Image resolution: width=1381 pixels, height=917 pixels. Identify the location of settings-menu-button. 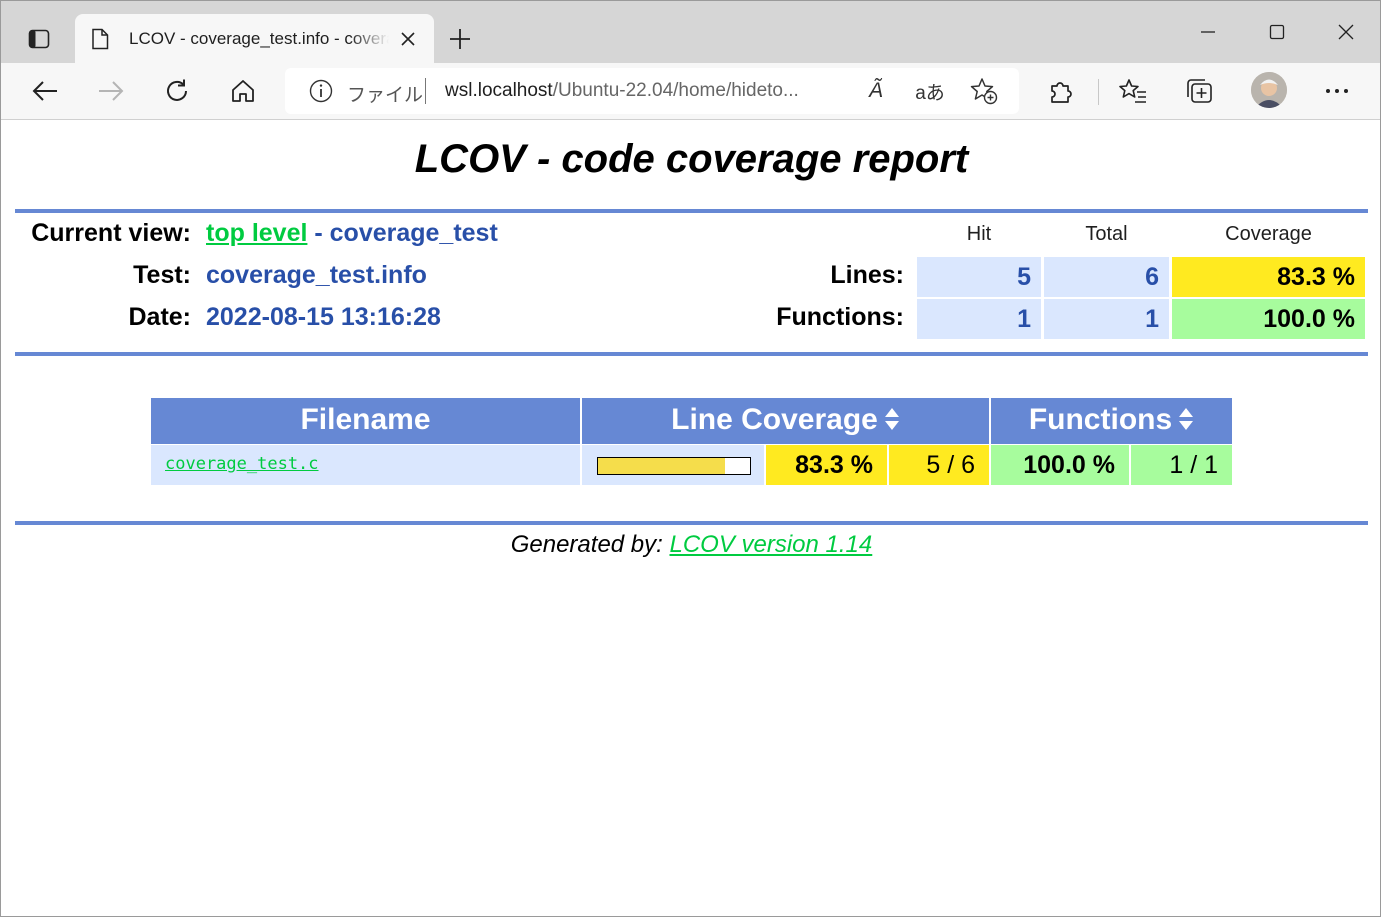
(1337, 91).